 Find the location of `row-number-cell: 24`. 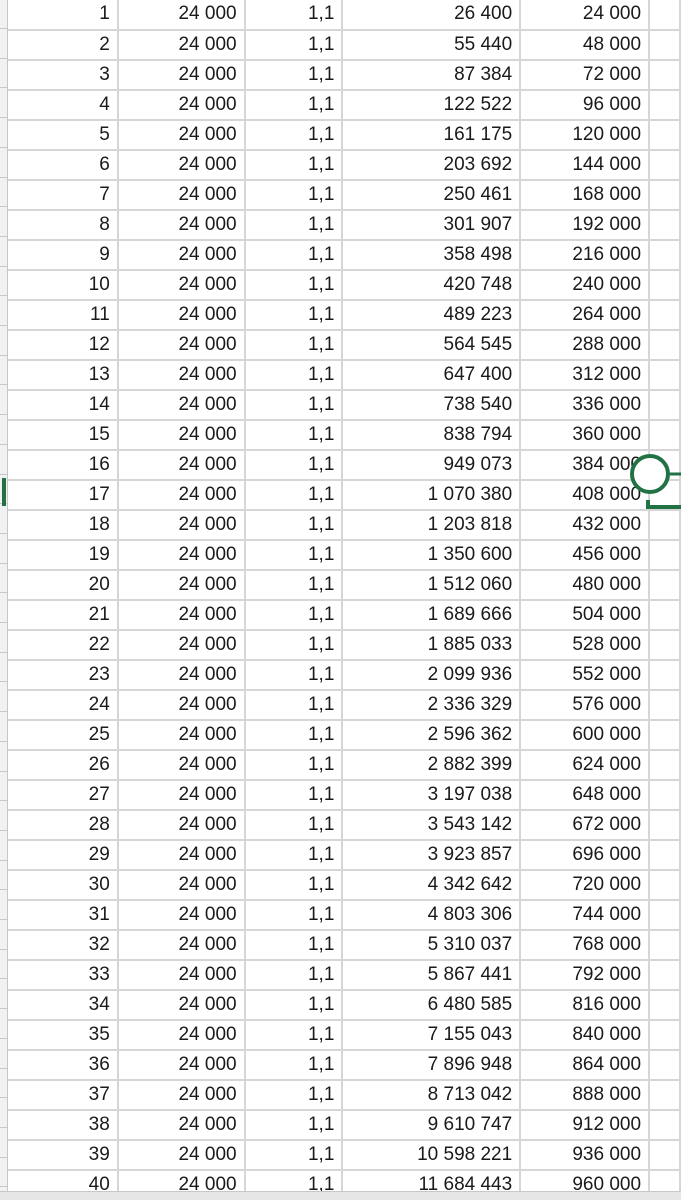

row-number-cell: 24 is located at coordinates (63, 705).